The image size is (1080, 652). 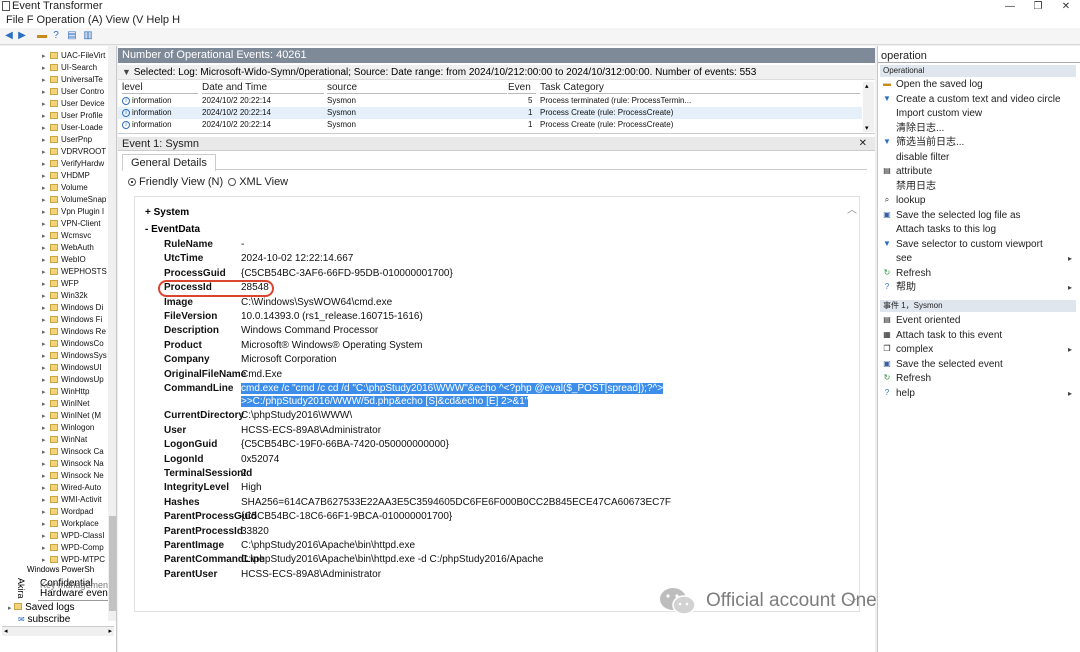 I want to click on tree-item: ▸ UniversalTe, so click(x=75, y=80).